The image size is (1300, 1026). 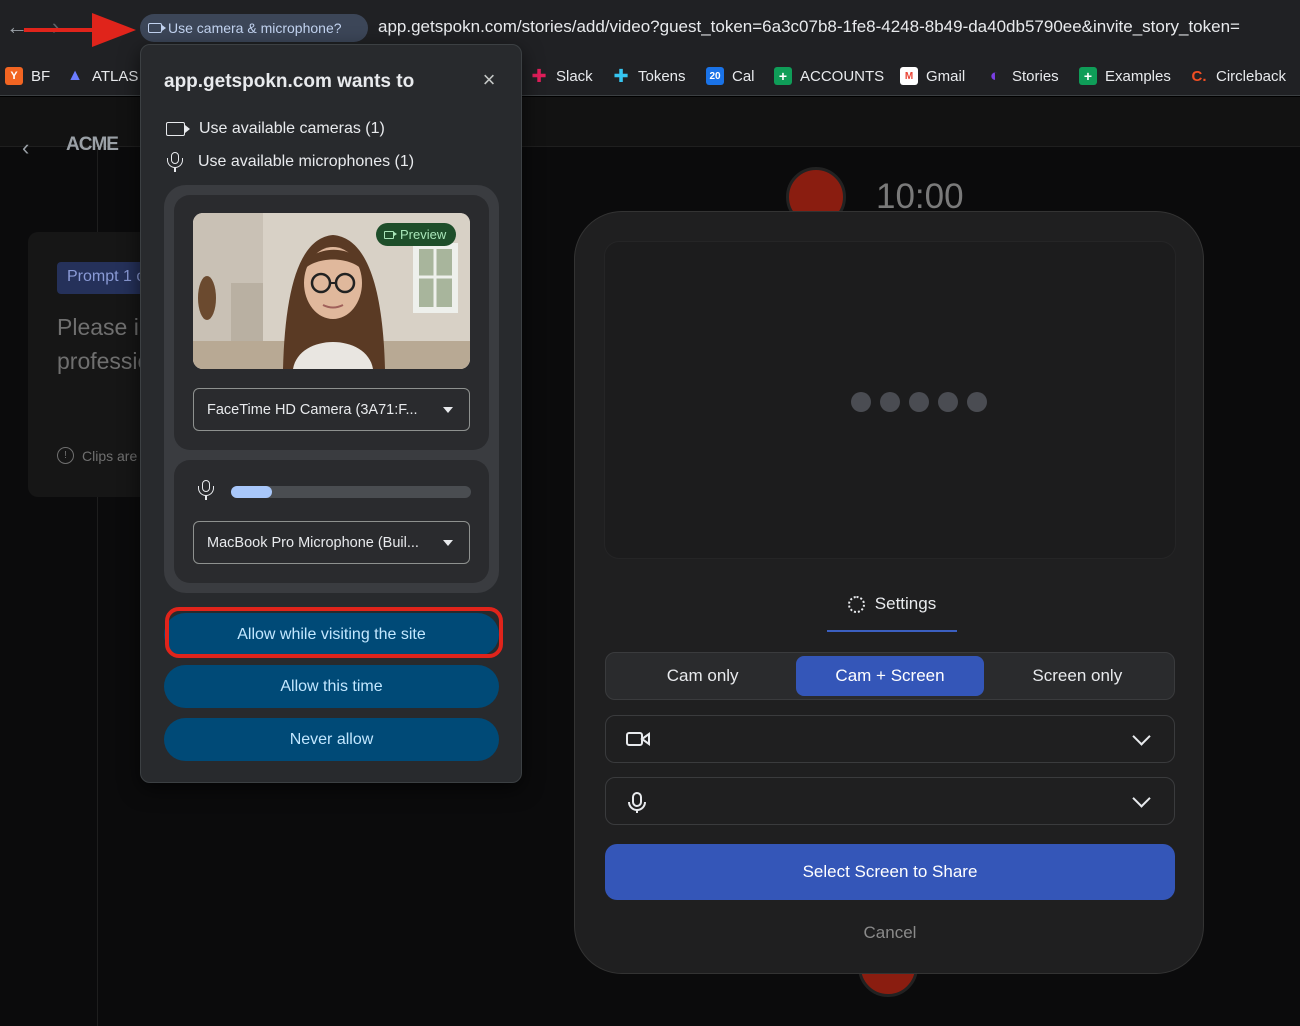 What do you see at coordinates (892, 613) in the screenshot?
I see `settings-tab: Settings` at bounding box center [892, 613].